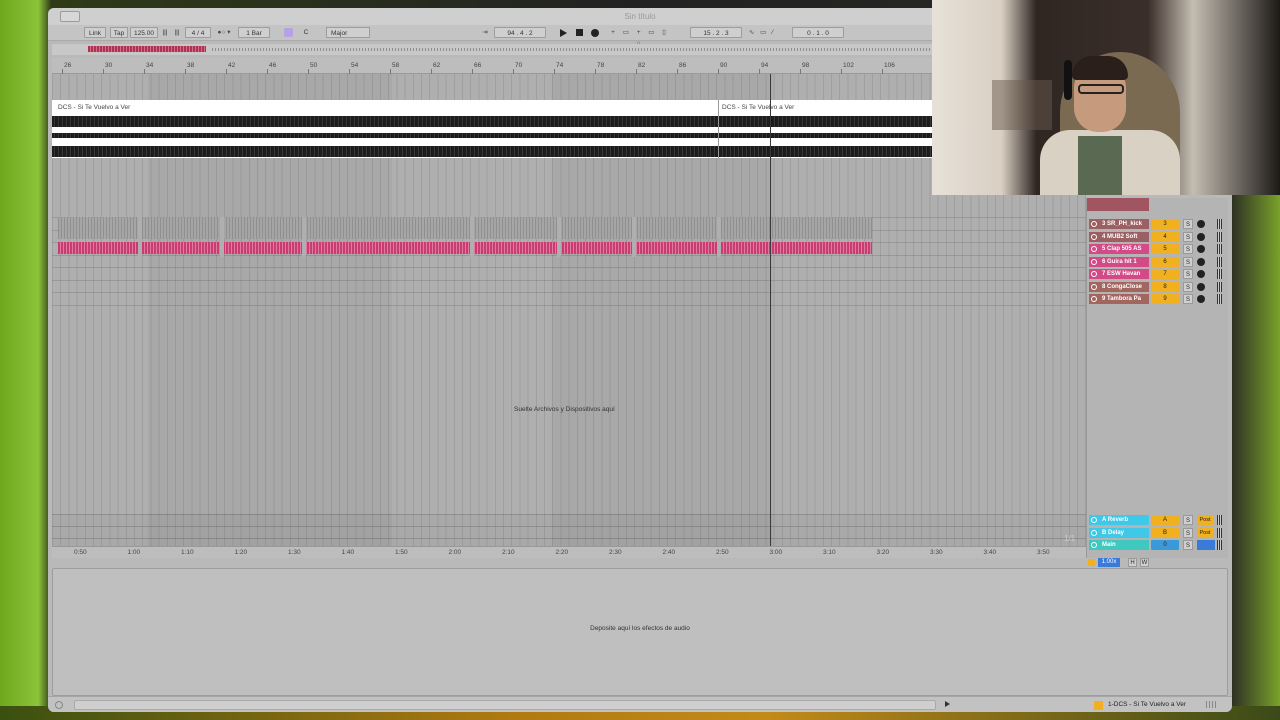  What do you see at coordinates (1144, 562) in the screenshot?
I see `w-button: W` at bounding box center [1144, 562].